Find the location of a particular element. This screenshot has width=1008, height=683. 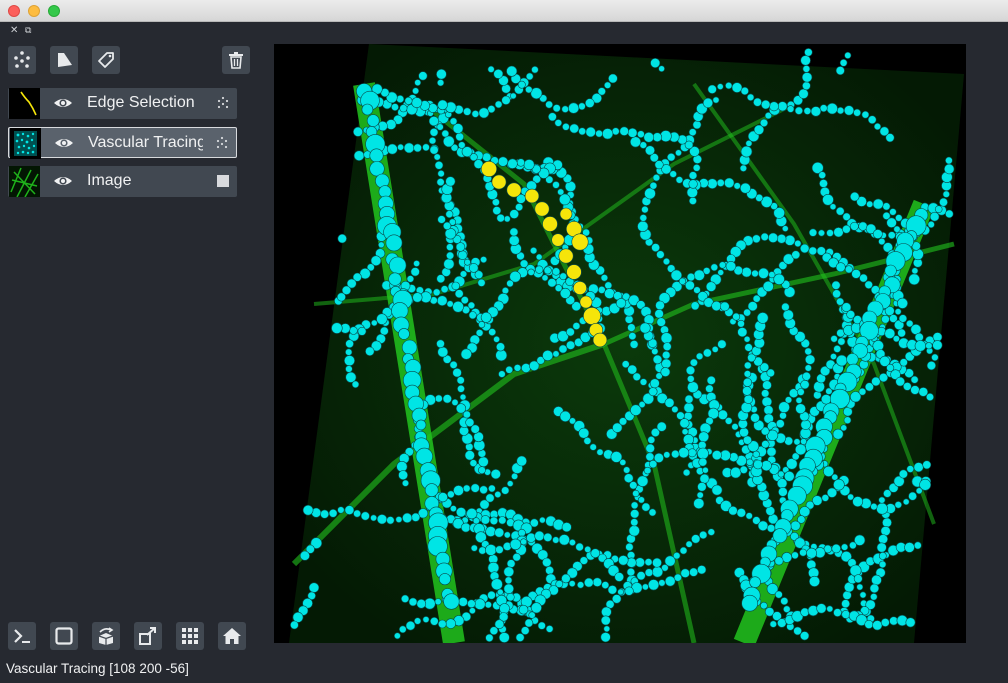

minimize-window-button is located at coordinates (34, 11).